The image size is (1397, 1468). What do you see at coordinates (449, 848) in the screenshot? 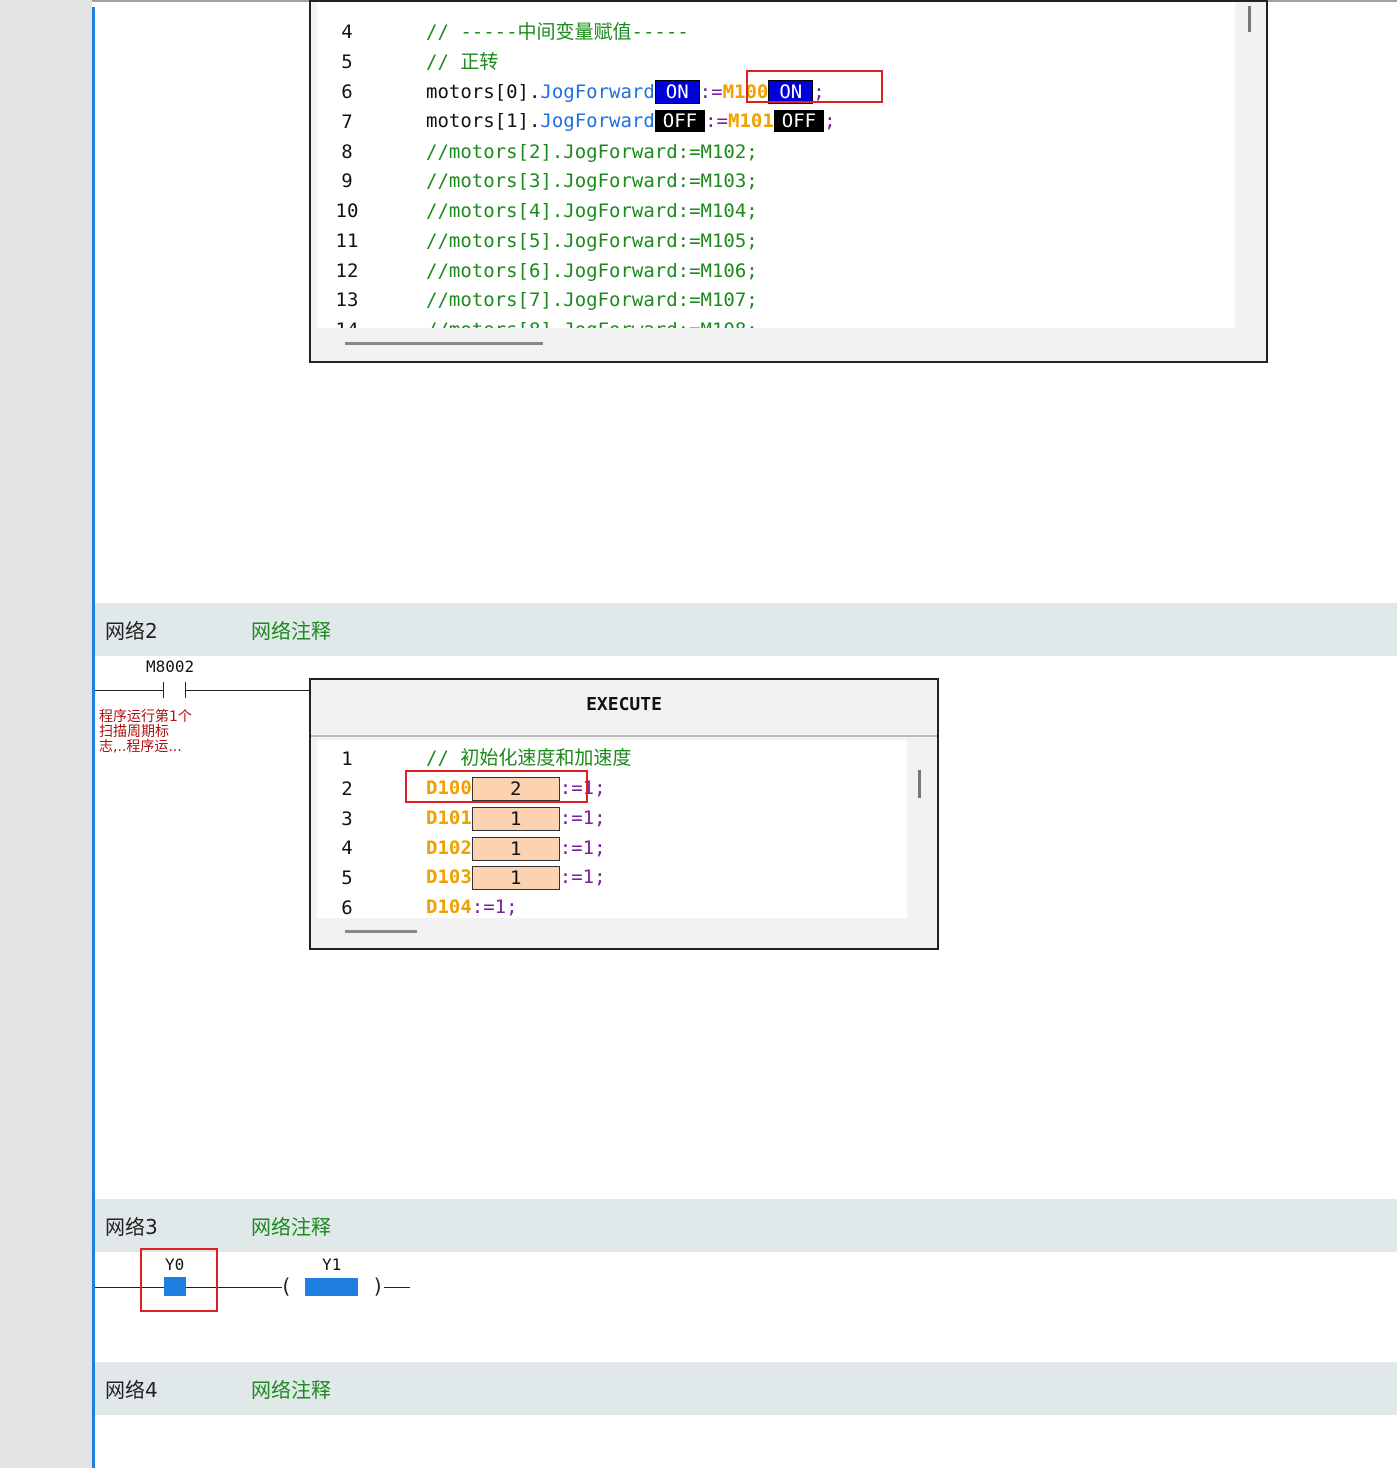
I see `variable-d102: D102` at bounding box center [449, 848].